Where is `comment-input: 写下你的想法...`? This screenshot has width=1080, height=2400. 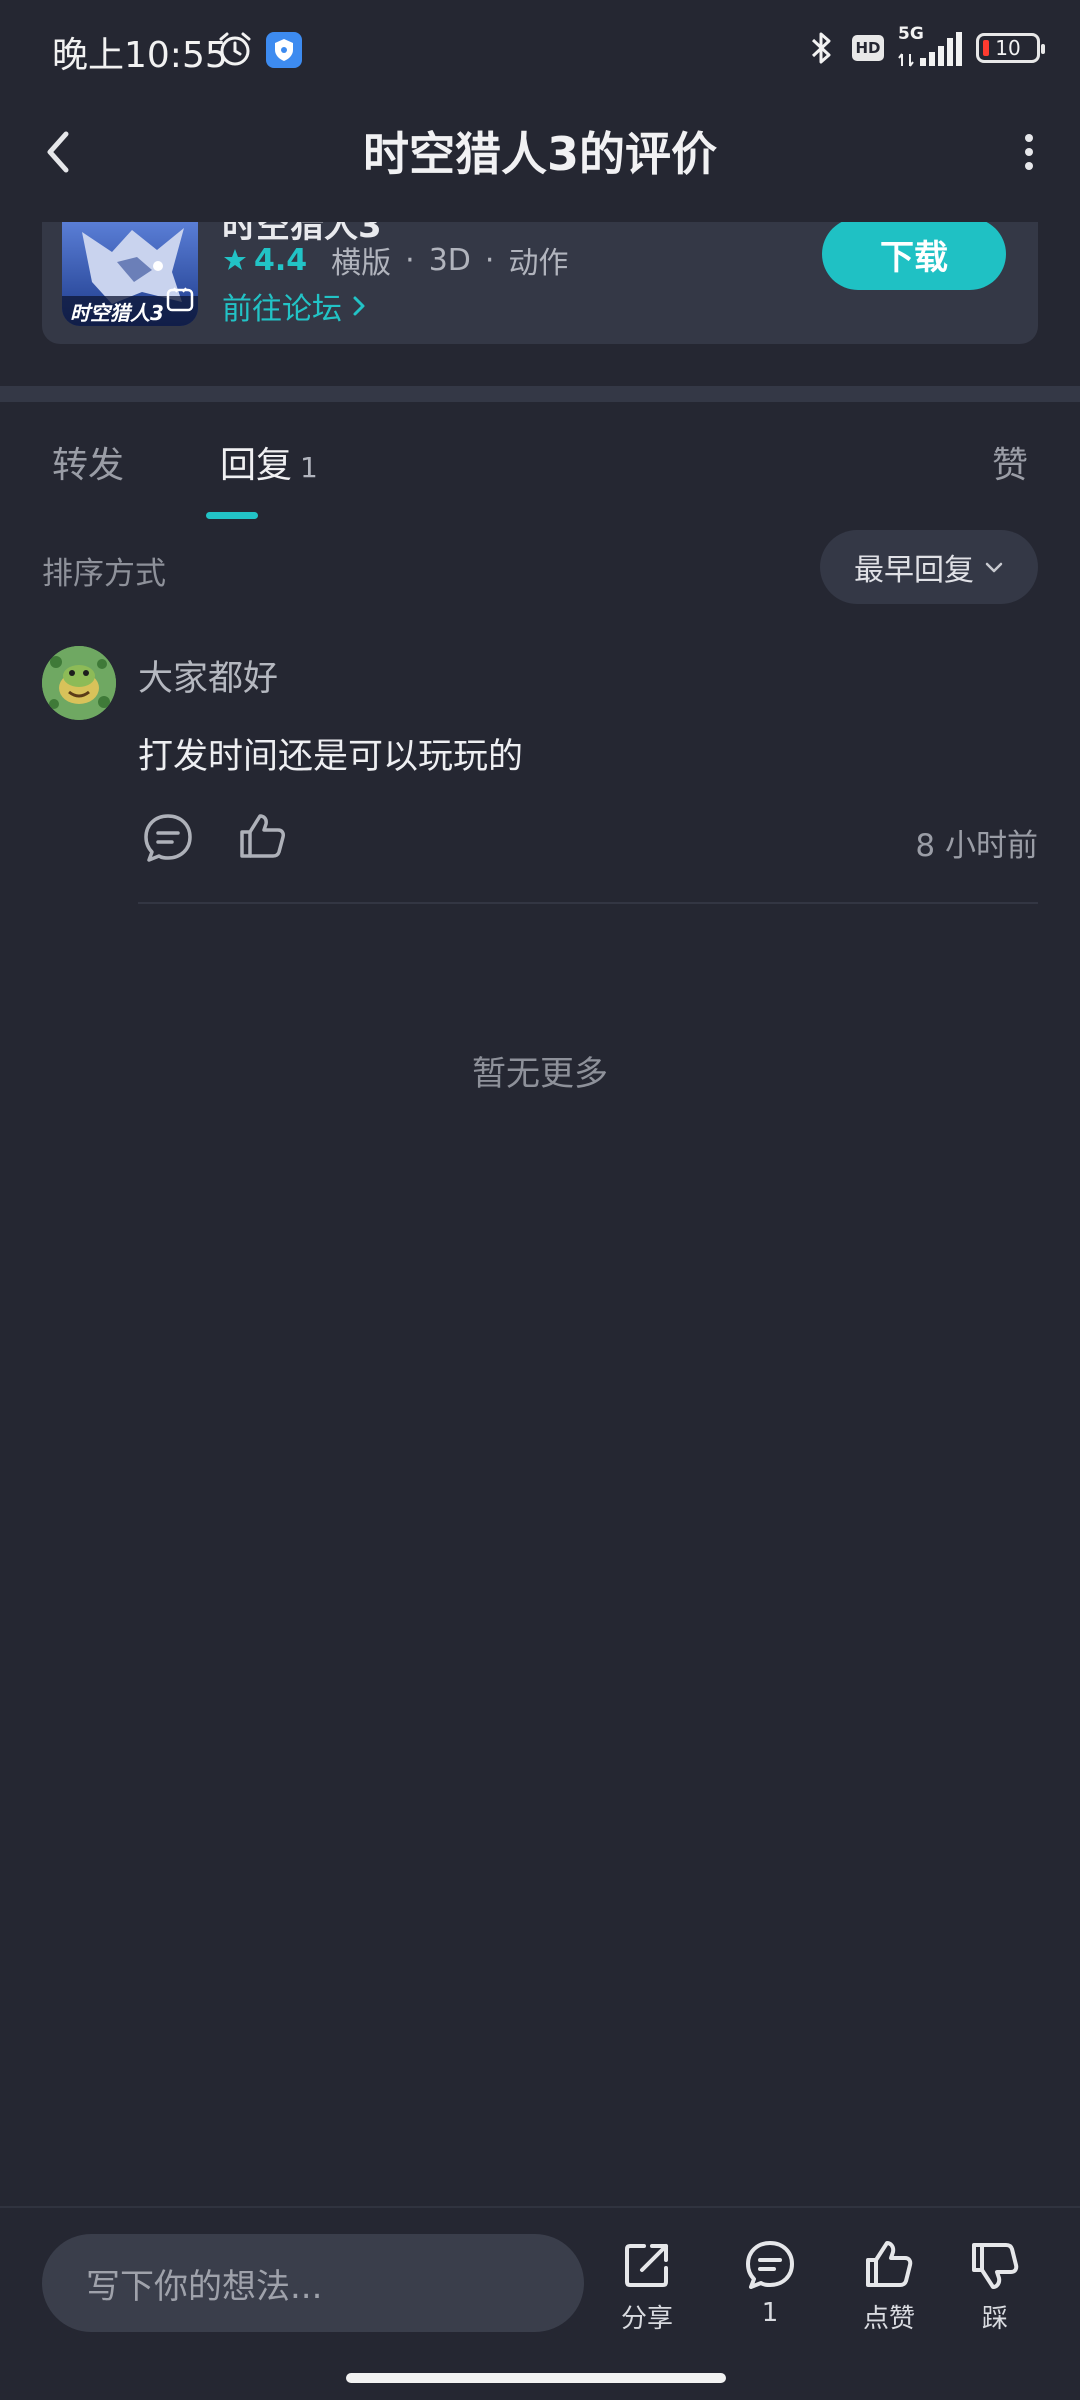
comment-input: 写下你的想法... is located at coordinates (313, 2283).